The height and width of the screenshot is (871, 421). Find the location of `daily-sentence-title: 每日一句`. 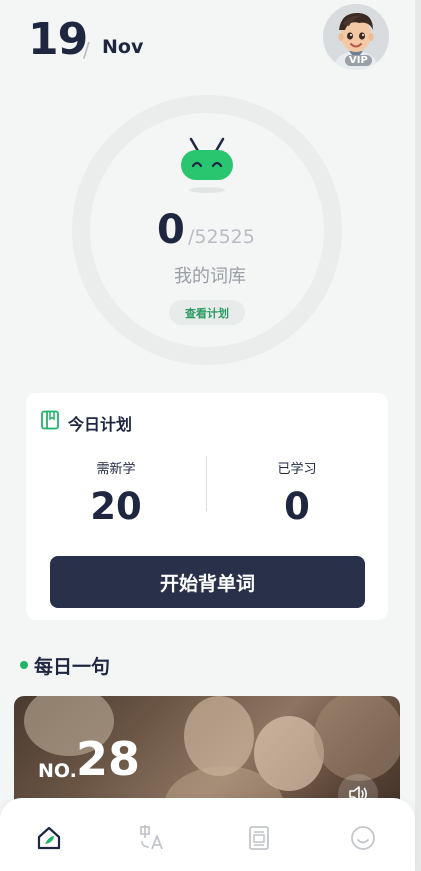

daily-sentence-title: 每日一句 is located at coordinates (72, 667).